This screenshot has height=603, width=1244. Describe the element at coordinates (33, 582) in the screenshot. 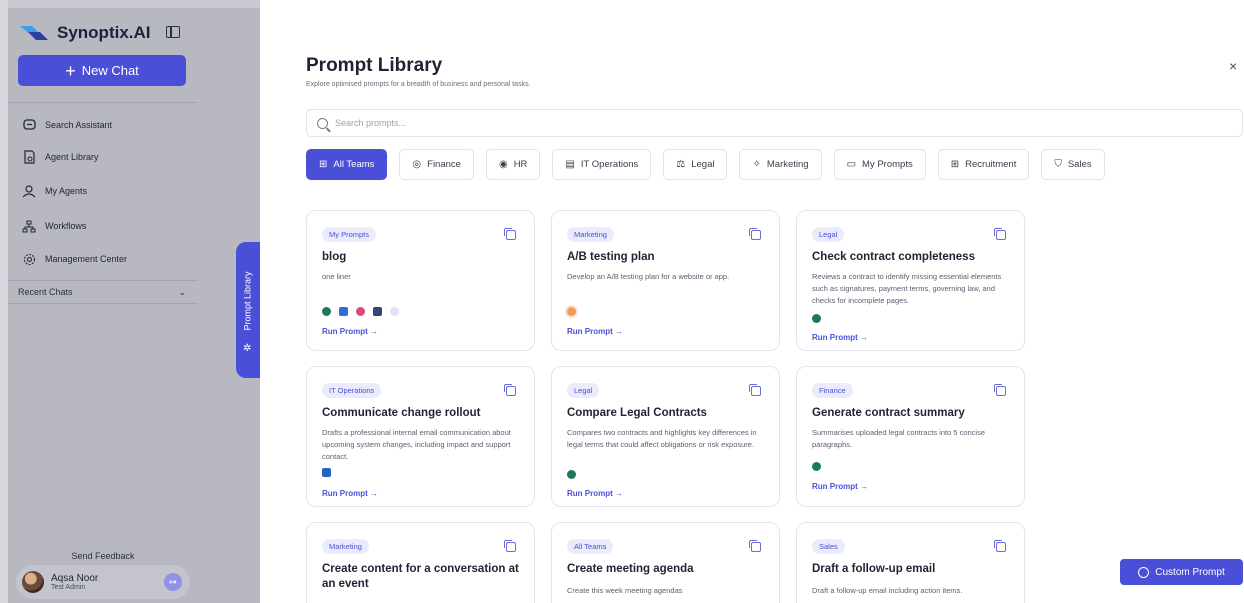

I see `avatar` at that location.